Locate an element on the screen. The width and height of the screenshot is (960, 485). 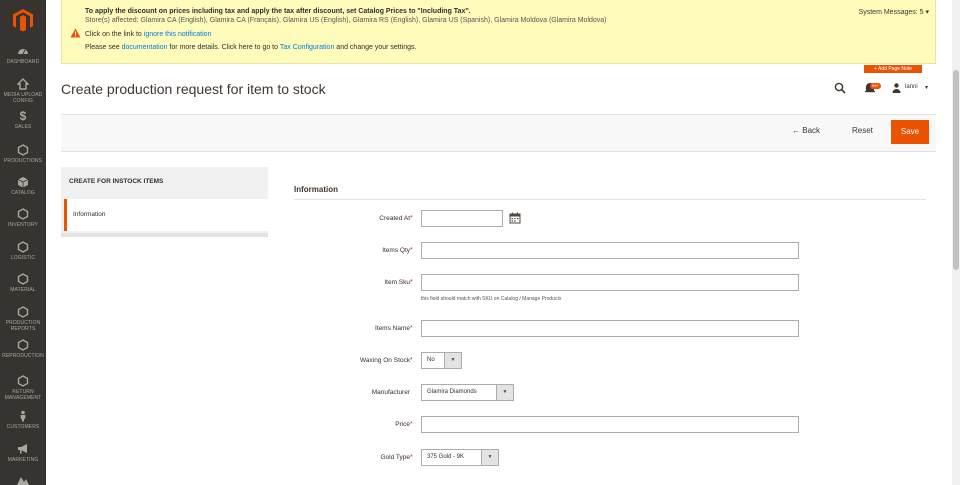
nav-media-upload-config: Media Upload Config is located at coordinates (23, 91).